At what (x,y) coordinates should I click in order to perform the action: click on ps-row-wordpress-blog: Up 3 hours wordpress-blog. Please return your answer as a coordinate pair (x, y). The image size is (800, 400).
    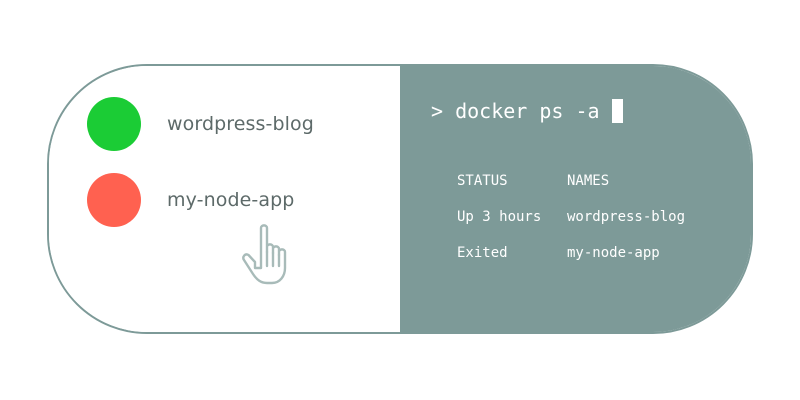
    Looking at the image, I should click on (571, 217).